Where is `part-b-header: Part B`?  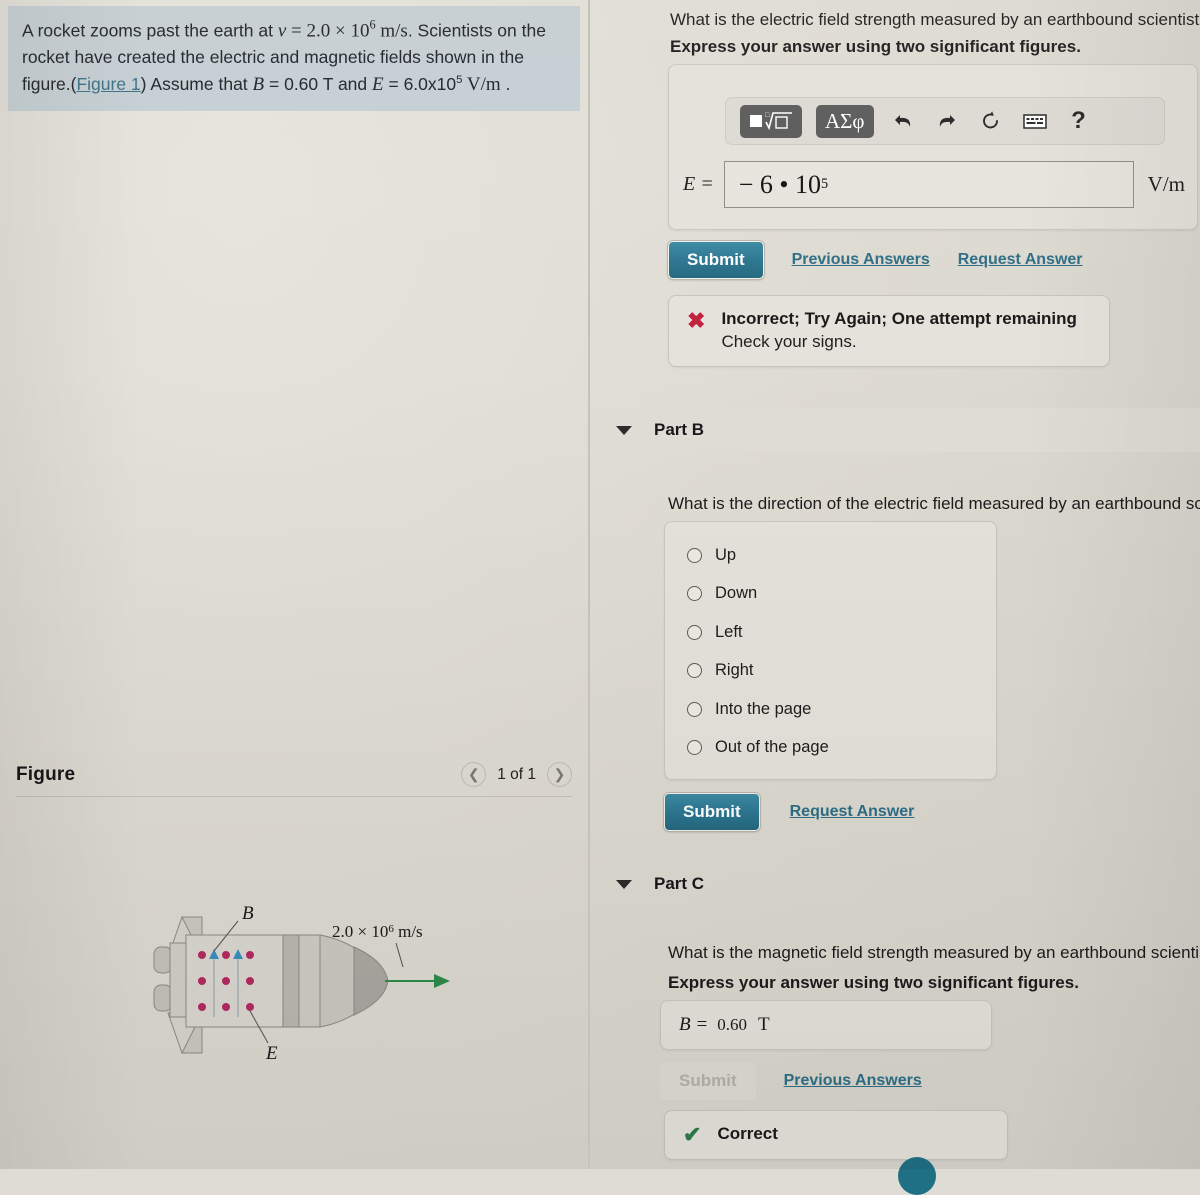 part-b-header: Part B is located at coordinates (895, 430).